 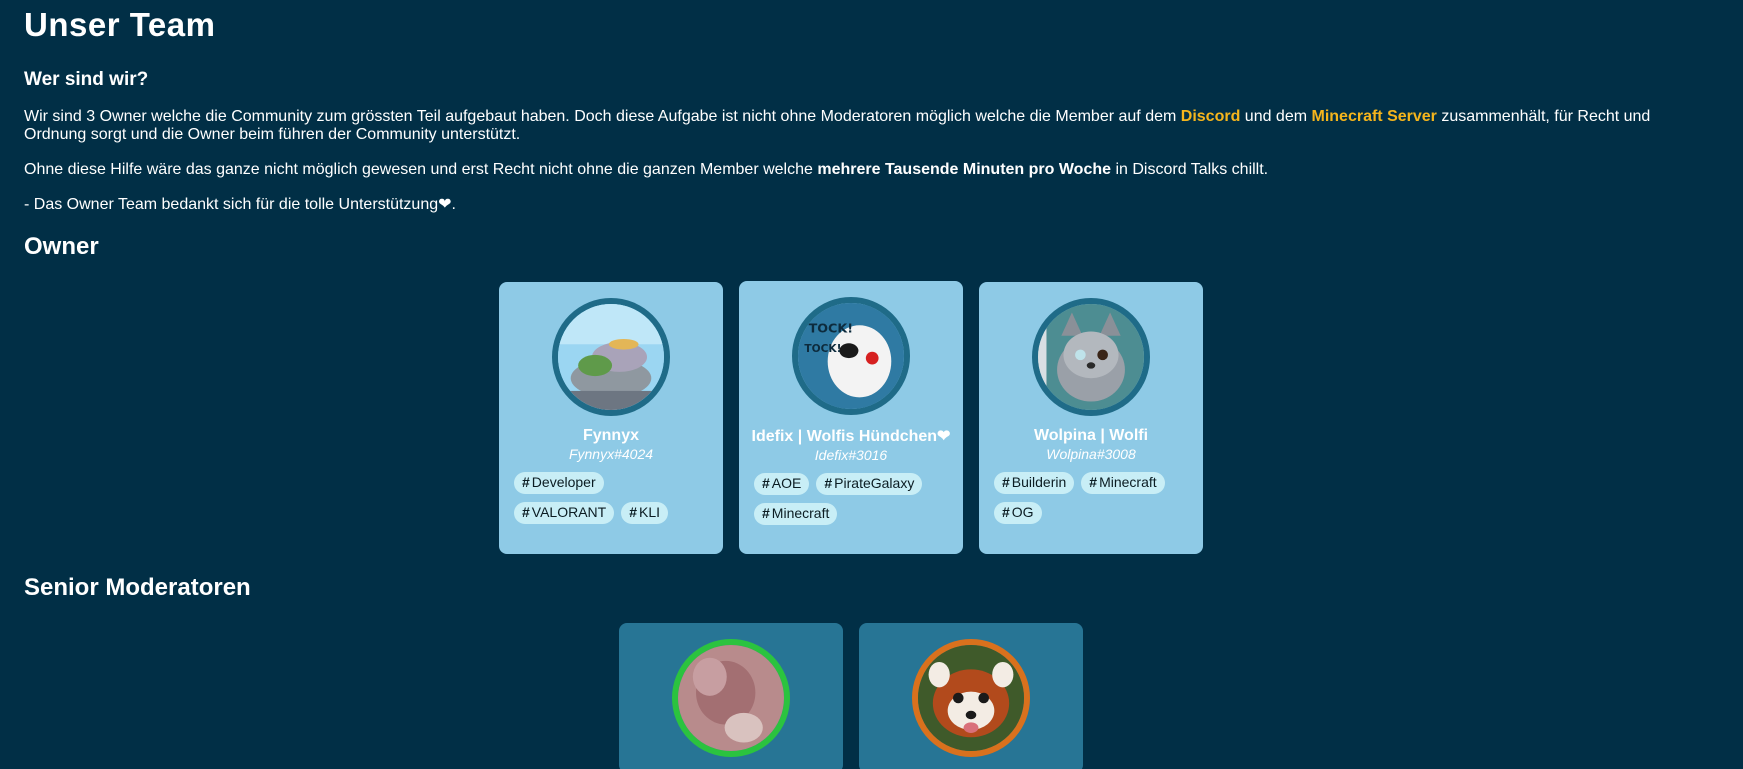 What do you see at coordinates (1091, 454) in the screenshot?
I see `discord-tag: Wolpina#3008` at bounding box center [1091, 454].